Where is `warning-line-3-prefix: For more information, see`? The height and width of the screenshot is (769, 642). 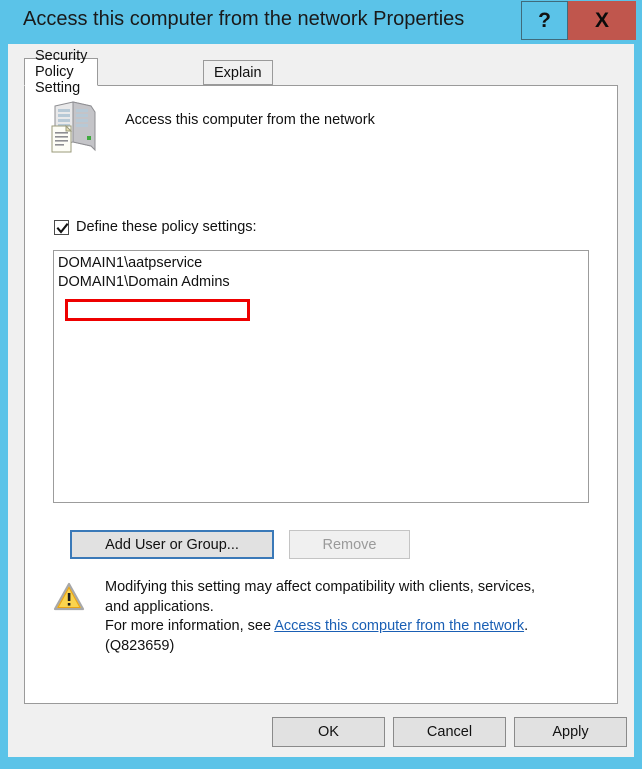
warning-line-3-prefix: For more information, see is located at coordinates (190, 626).